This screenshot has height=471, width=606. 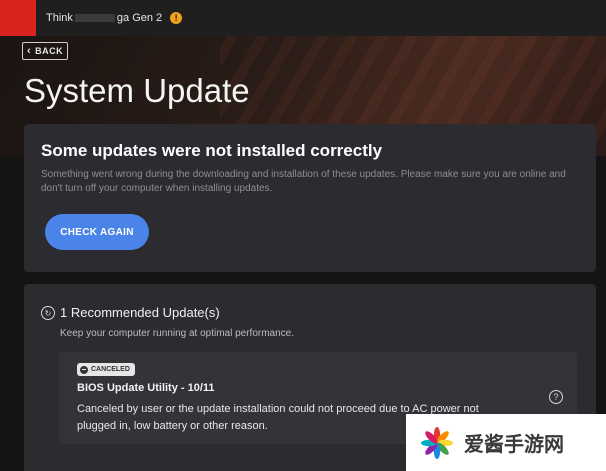 What do you see at coordinates (97, 232) in the screenshot?
I see `check-again-button: CHECK AGAIN` at bounding box center [97, 232].